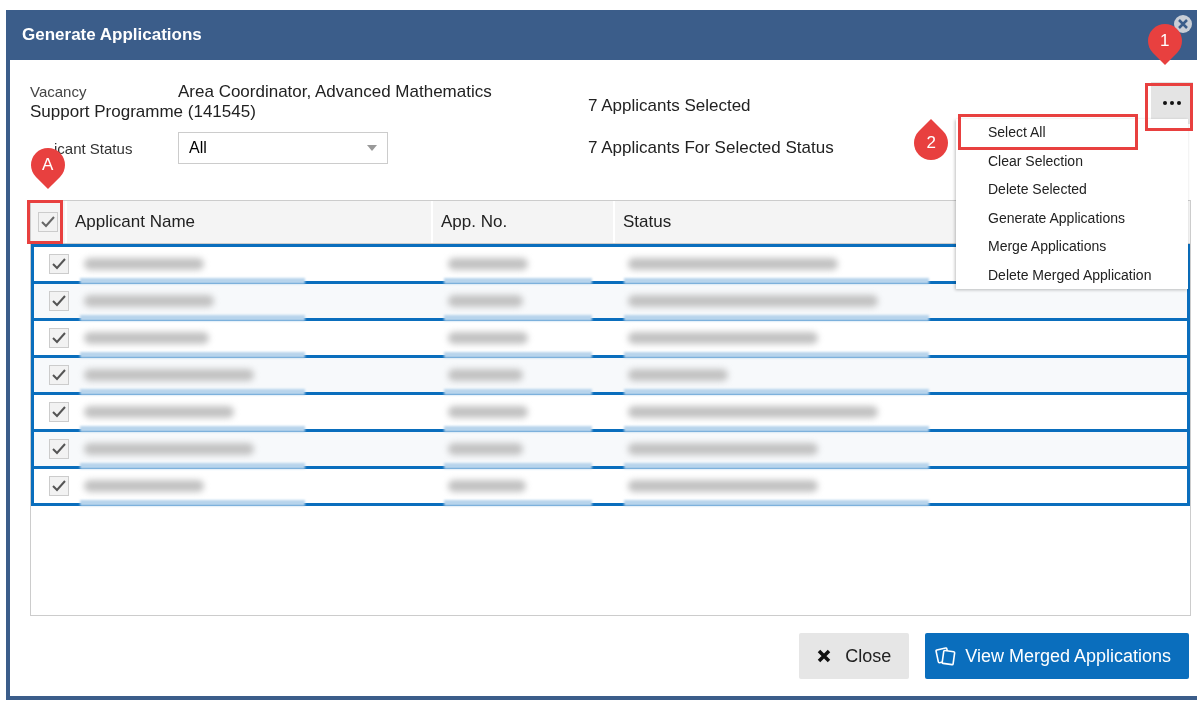 This screenshot has width=1197, height=706. Describe the element at coordinates (1070, 275) in the screenshot. I see `menu-item: Delete Merged Application` at that location.